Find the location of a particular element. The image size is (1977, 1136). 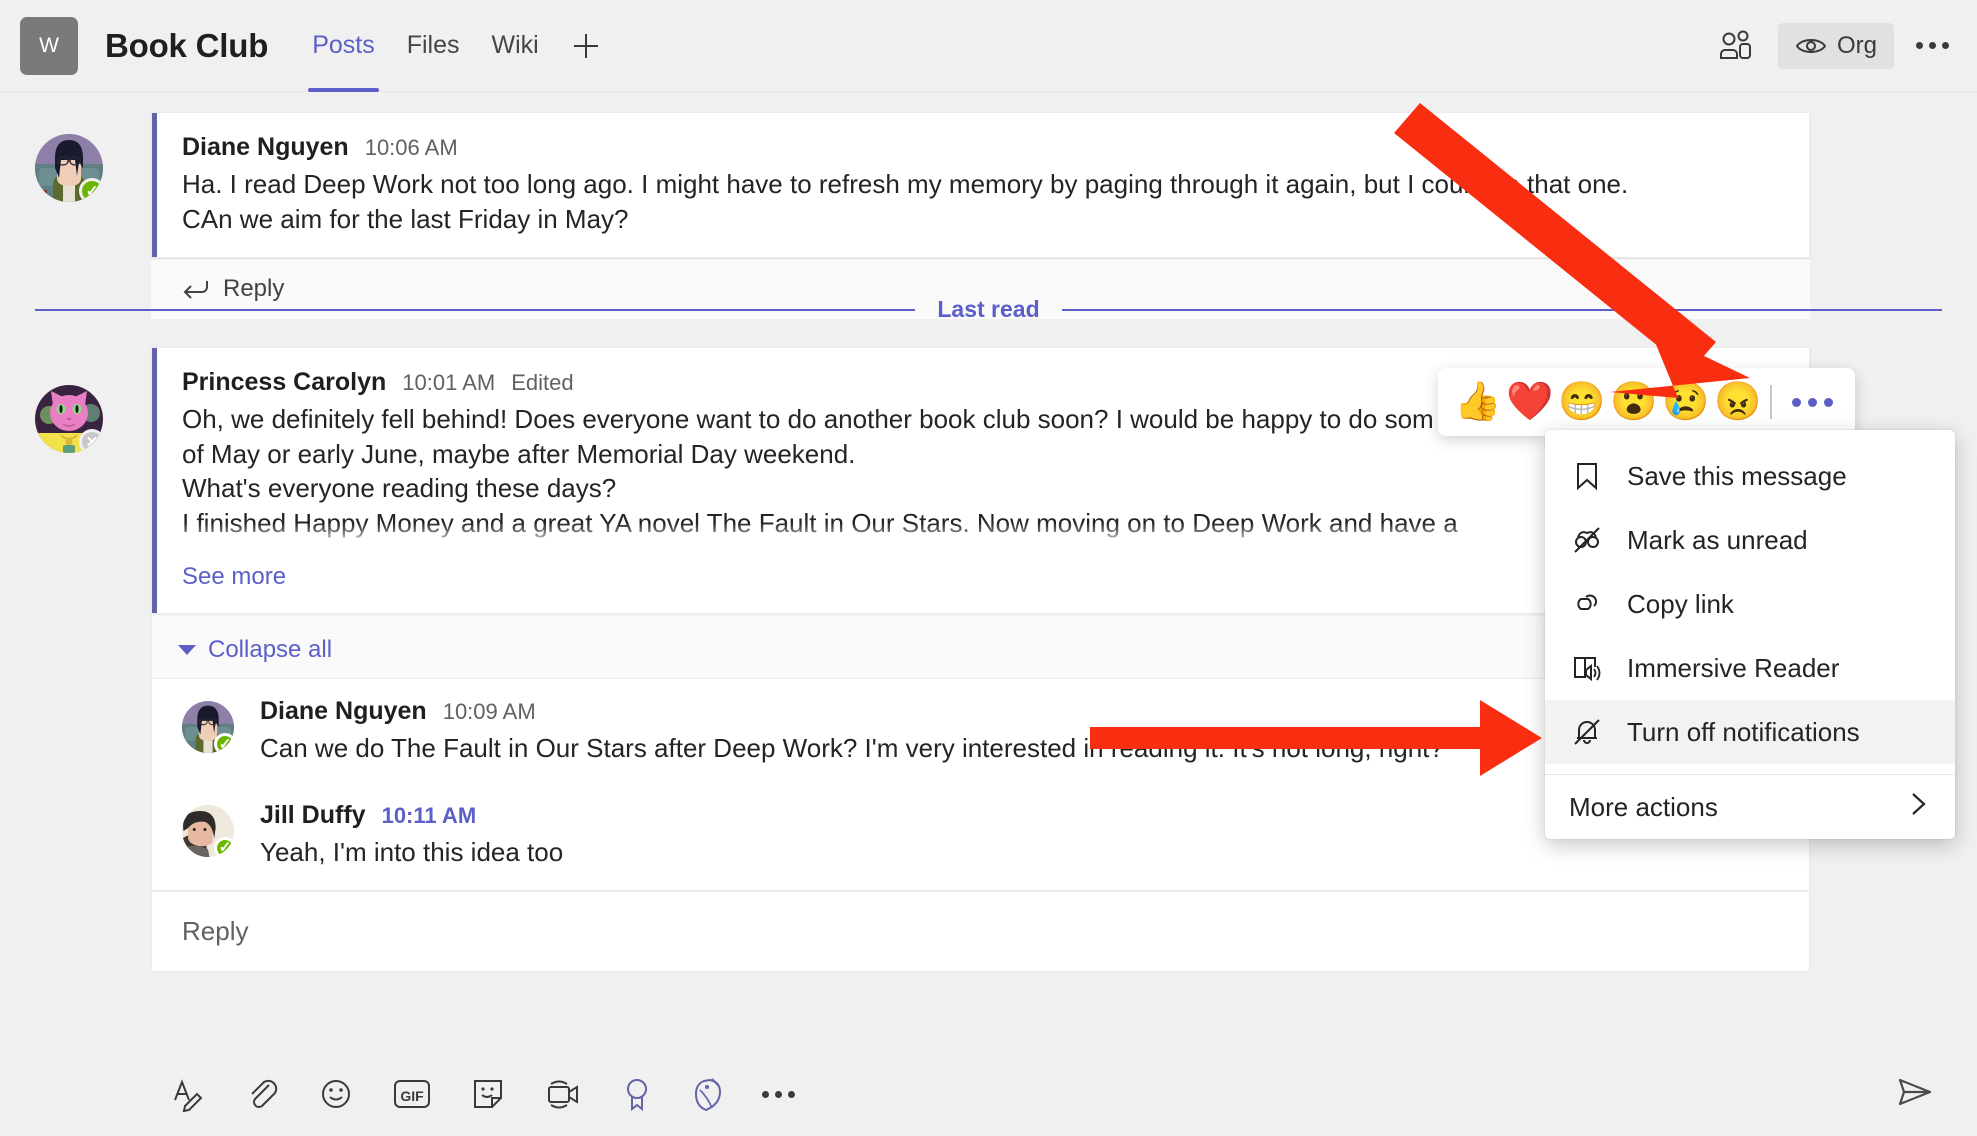

tab-wiki: Wiki is located at coordinates (515, 46).